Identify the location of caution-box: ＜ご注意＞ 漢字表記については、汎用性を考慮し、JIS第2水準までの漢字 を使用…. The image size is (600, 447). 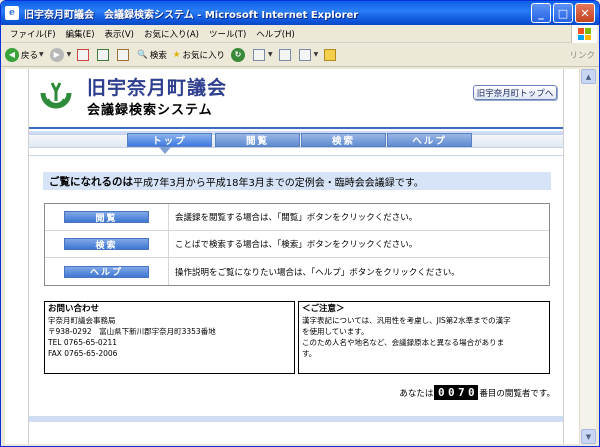
(424, 337).